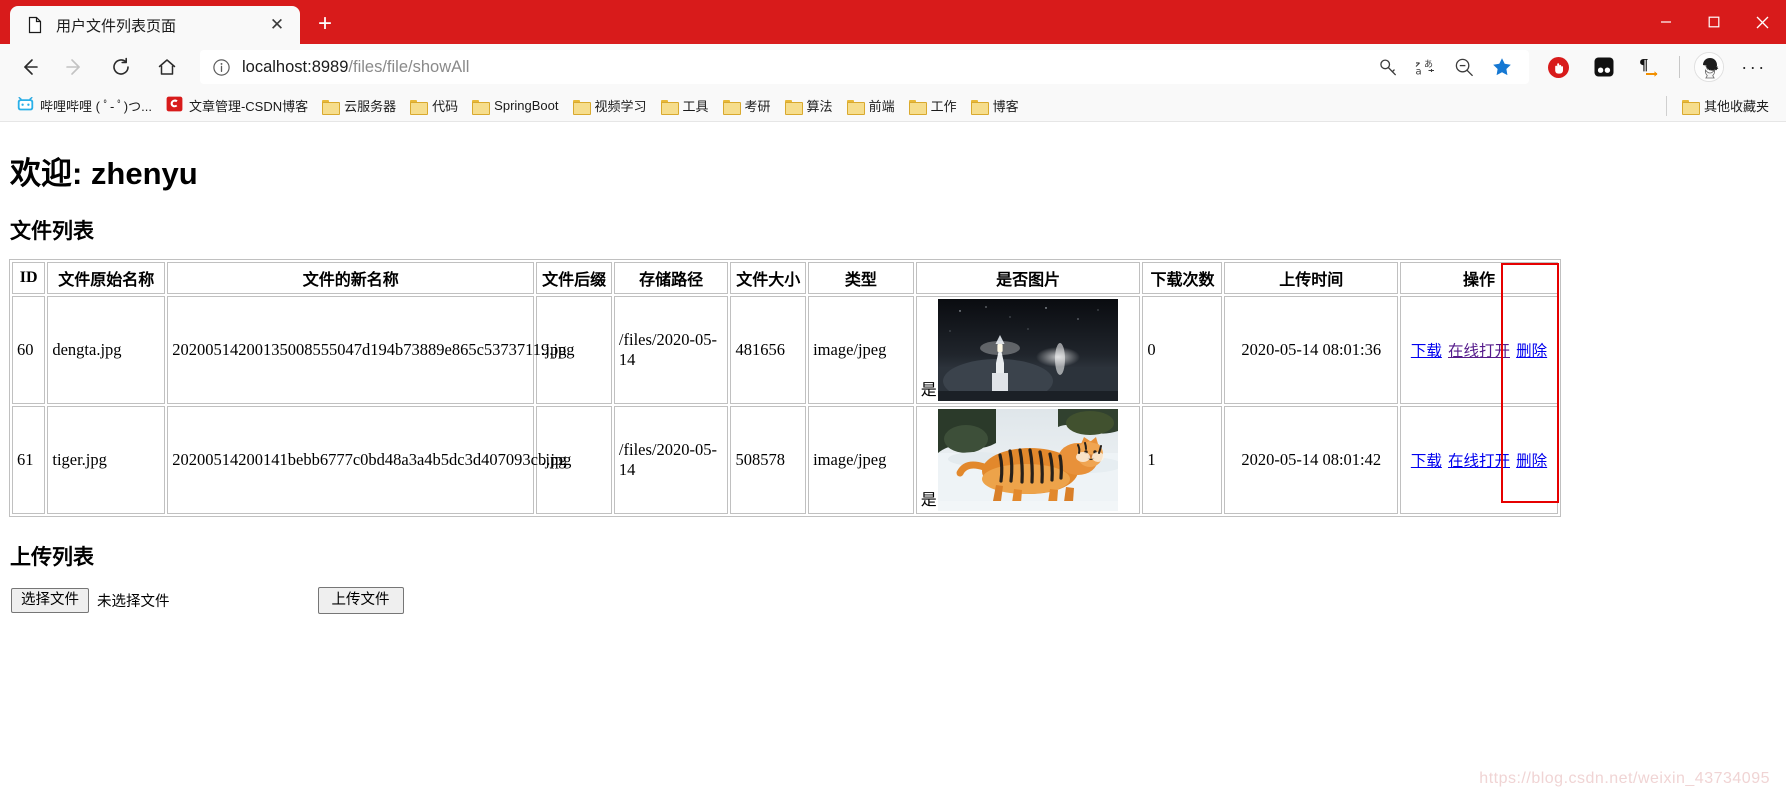  What do you see at coordinates (106, 460) in the screenshot?
I see `cell-original-name: tiger.jpg` at bounding box center [106, 460].